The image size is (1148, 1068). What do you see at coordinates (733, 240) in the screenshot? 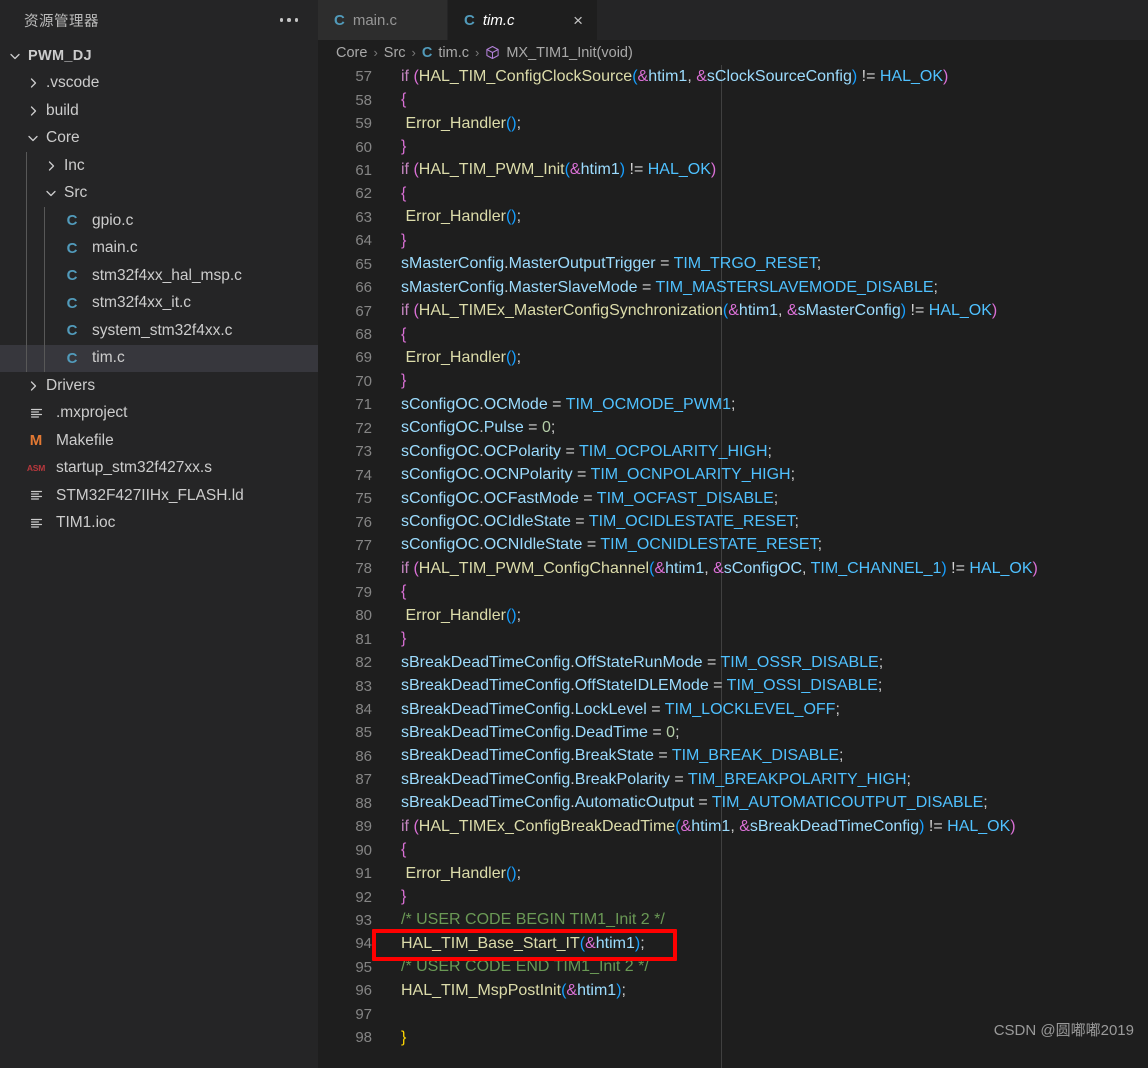
I see `code-line: 64}` at bounding box center [733, 240].